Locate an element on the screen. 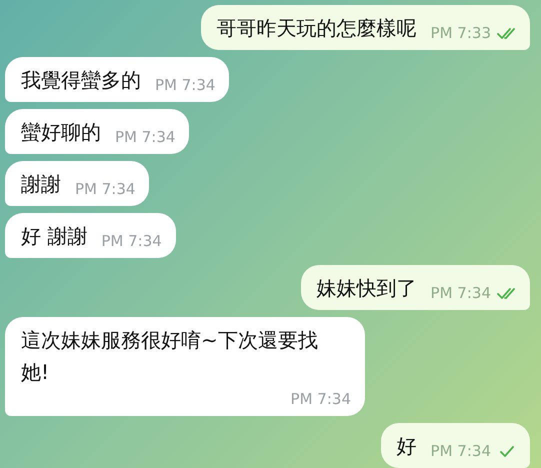 This screenshot has height=468, width=541. message-text: 我覺得蠻多的 is located at coordinates (81, 80).